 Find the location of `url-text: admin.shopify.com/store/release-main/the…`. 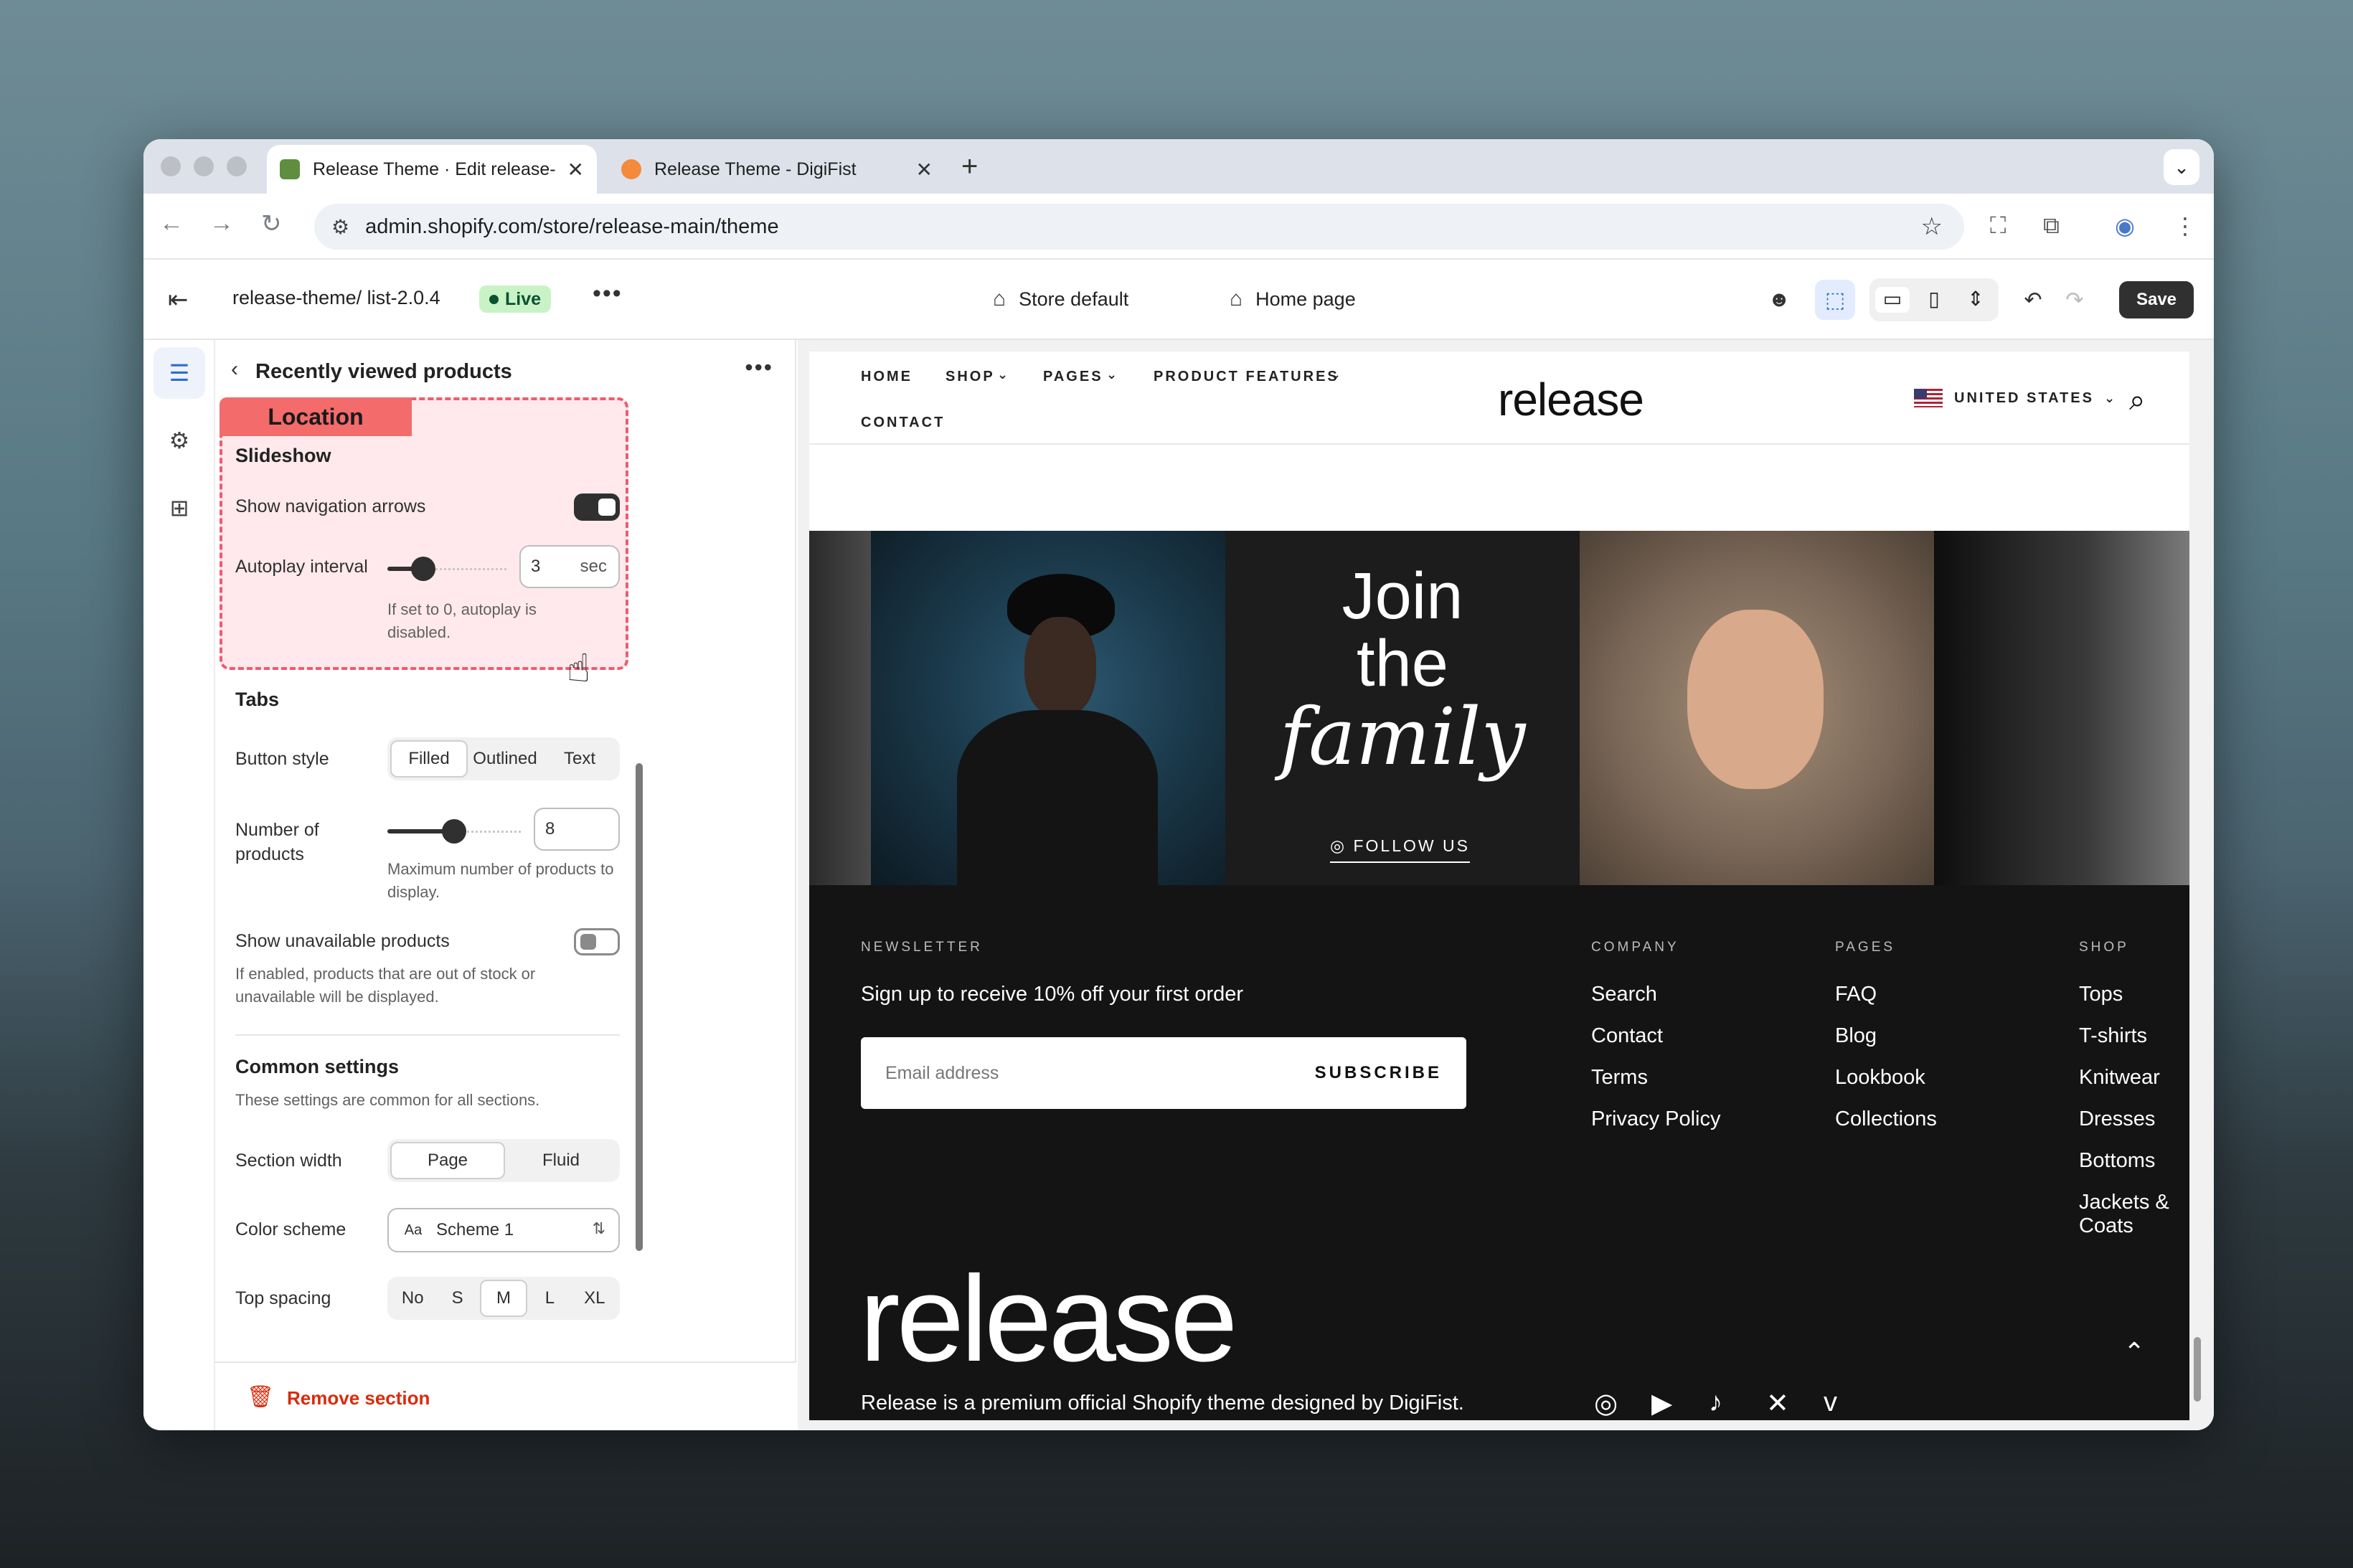

url-text: admin.shopify.com/store/release-main/the… is located at coordinates (572, 227).